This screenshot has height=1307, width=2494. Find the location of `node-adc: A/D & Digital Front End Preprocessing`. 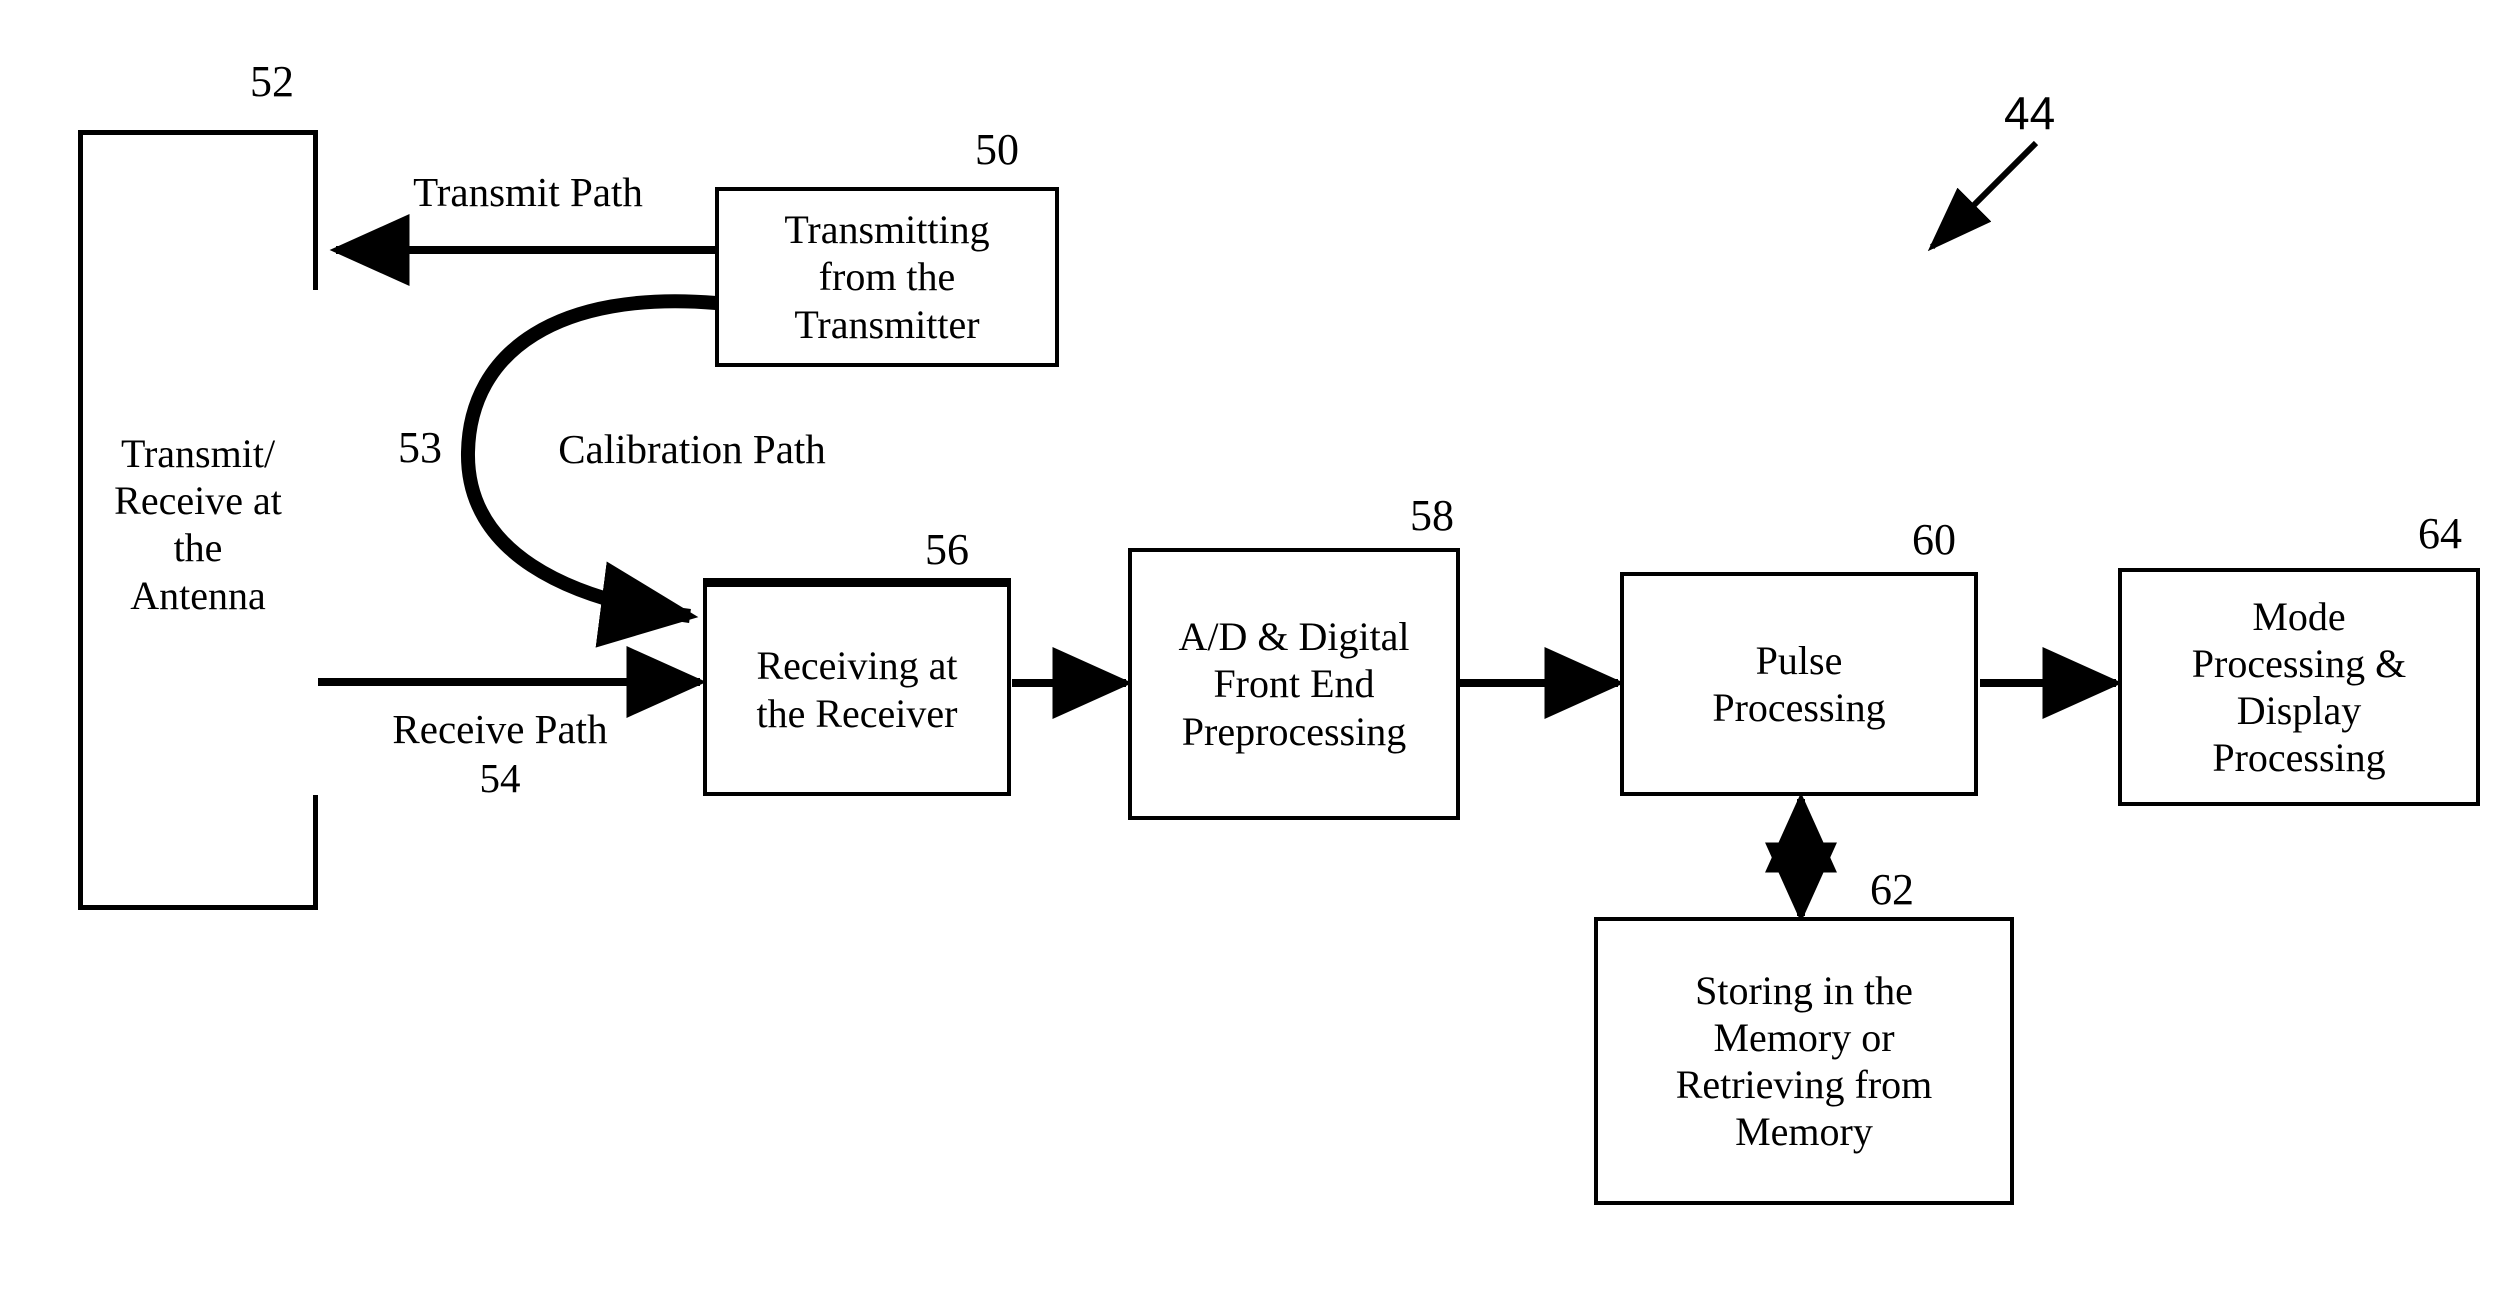

node-adc: A/D & Digital Front End Preprocessing is located at coordinates (1294, 684).